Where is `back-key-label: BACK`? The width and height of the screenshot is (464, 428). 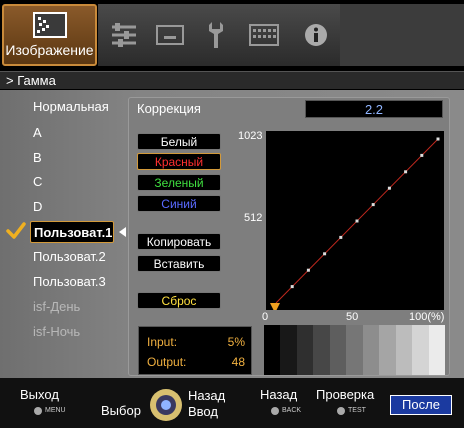
back-key-label: BACK is located at coordinates (292, 410).